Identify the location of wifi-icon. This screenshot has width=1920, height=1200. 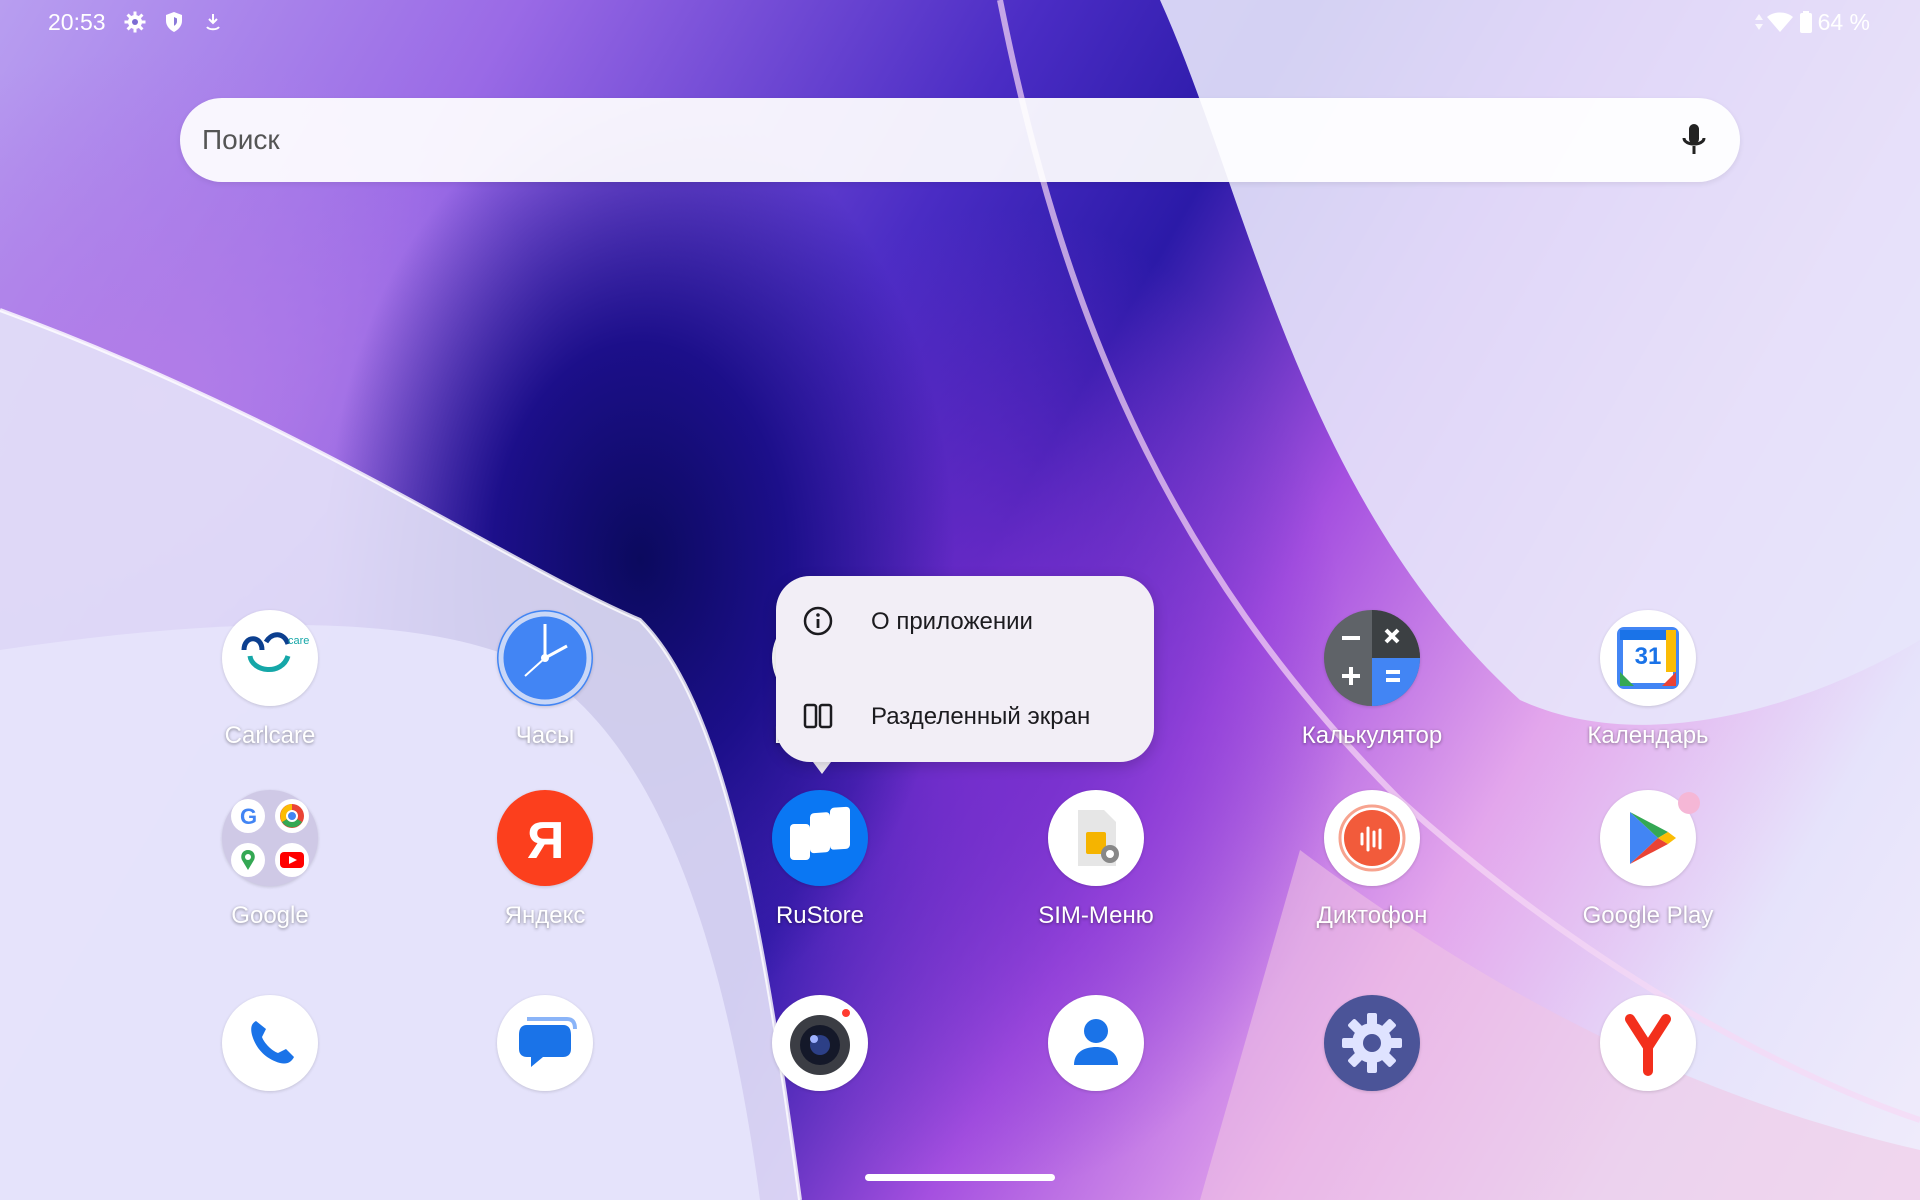
(1780, 22).